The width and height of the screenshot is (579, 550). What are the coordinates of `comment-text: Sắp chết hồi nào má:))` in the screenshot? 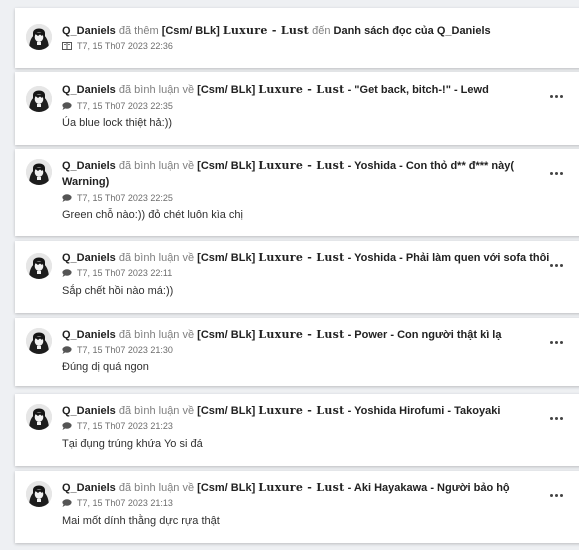 It's located at (118, 291).